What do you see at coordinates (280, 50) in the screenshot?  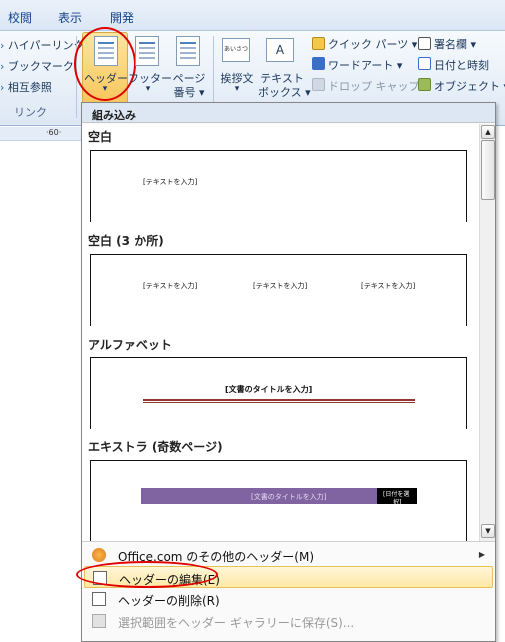 I see `textbox-icon: A` at bounding box center [280, 50].